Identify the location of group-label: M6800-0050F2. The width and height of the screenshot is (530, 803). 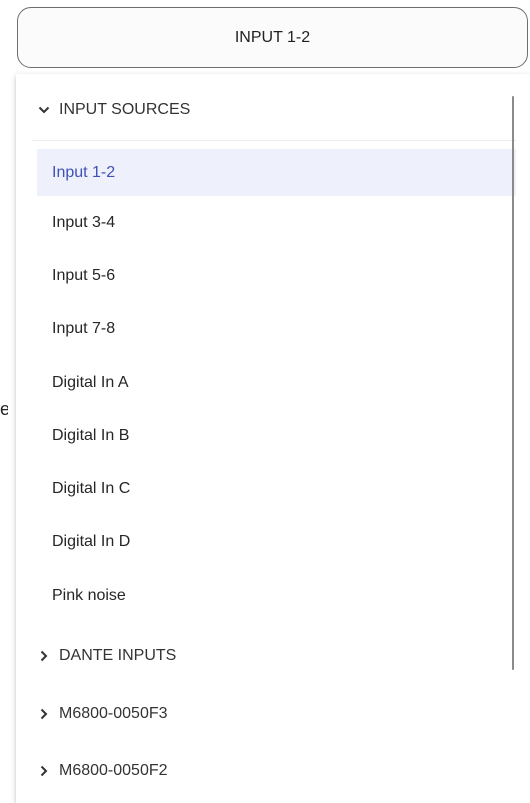
(113, 770).